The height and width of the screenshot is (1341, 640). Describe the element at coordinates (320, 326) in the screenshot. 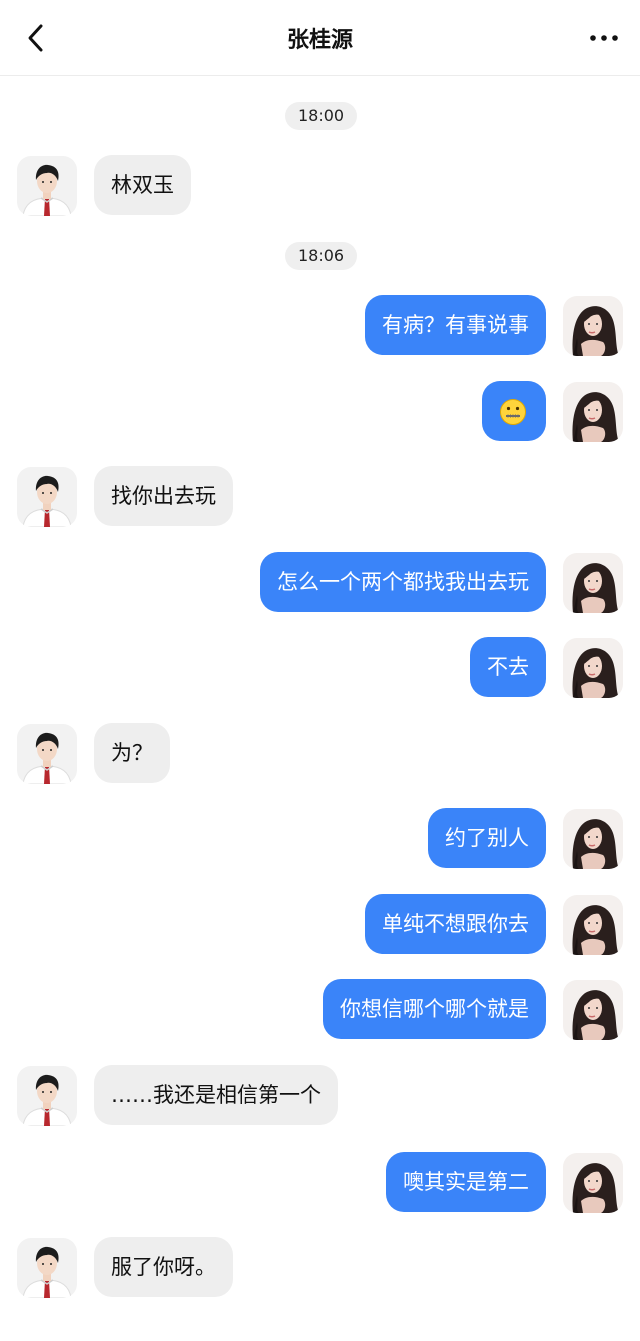

I see `message-row: 有病？有事说事` at that location.